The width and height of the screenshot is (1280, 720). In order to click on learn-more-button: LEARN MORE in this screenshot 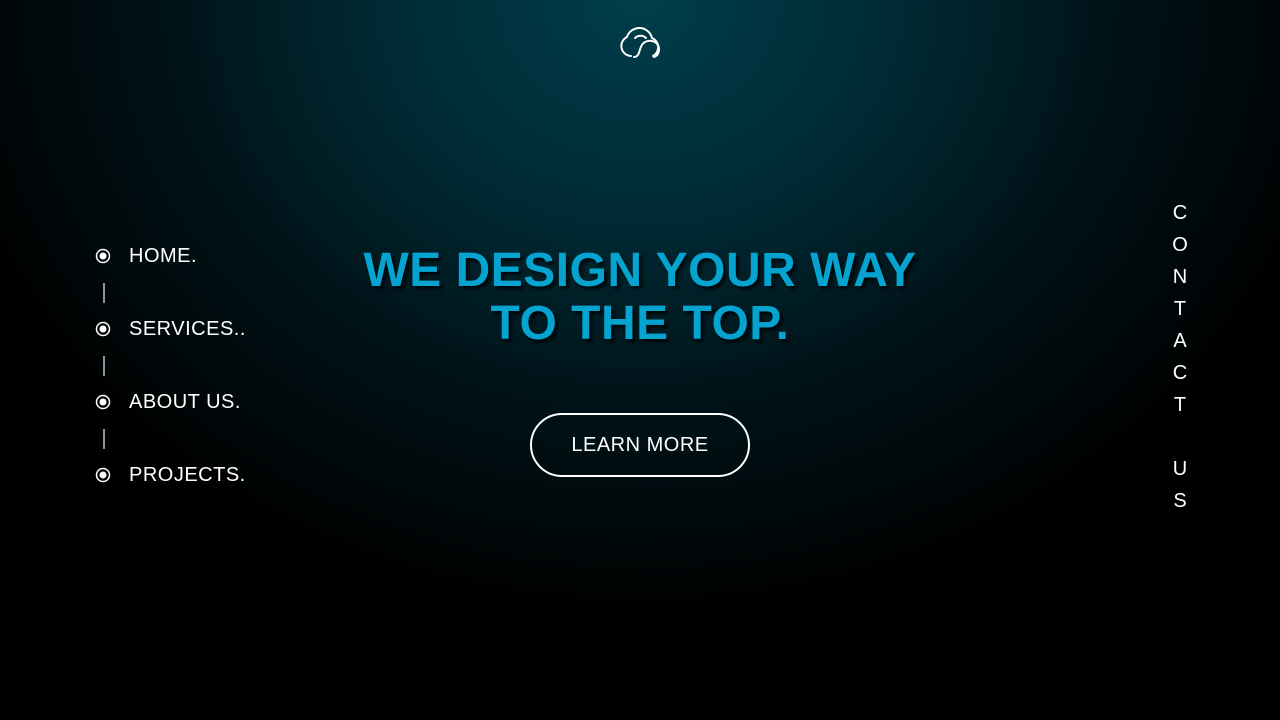, I will do `click(640, 445)`.